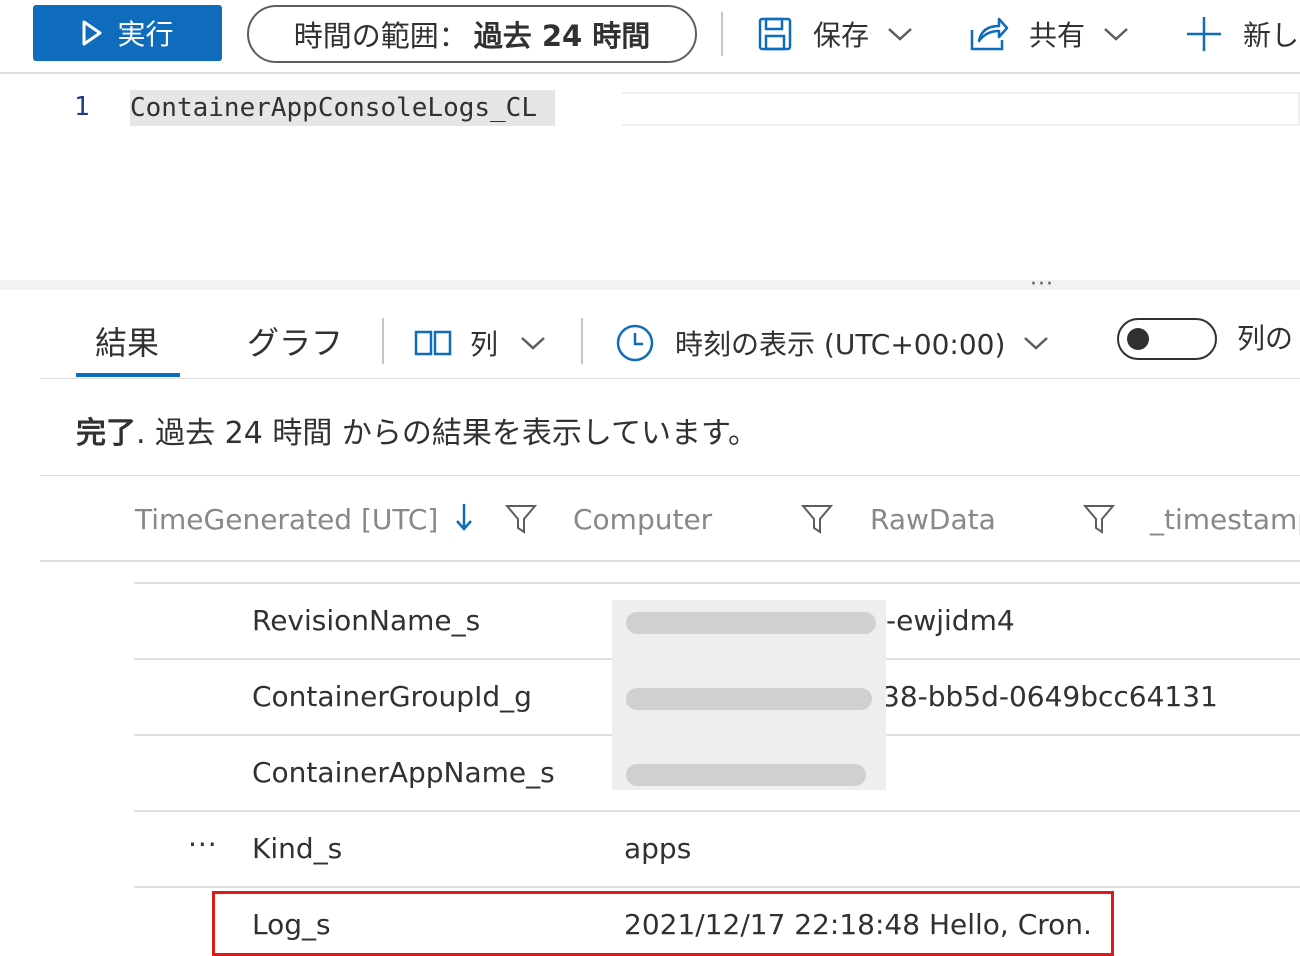  Describe the element at coordinates (484, 344) in the screenshot. I see `columns-label: 列` at that location.